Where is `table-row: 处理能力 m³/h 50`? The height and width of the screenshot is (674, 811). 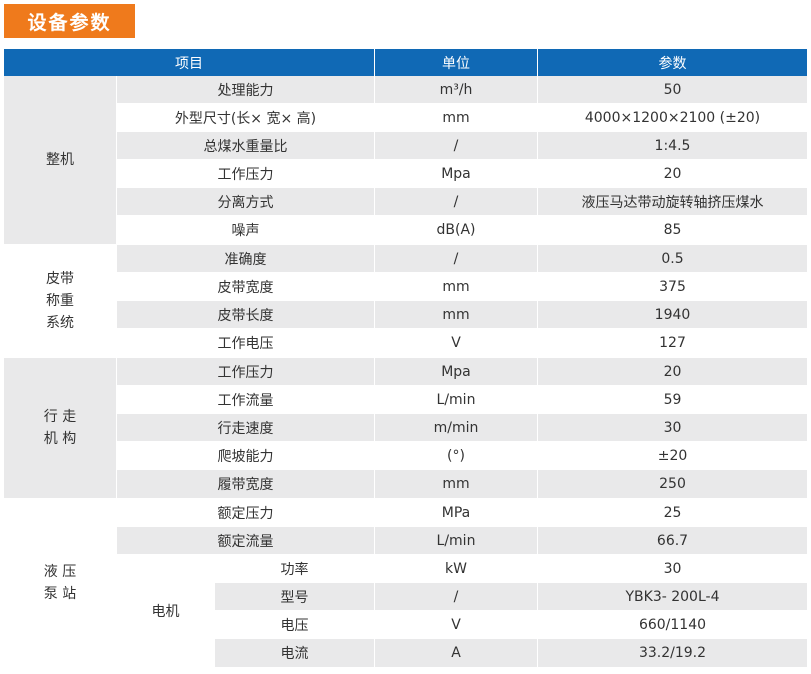 table-row: 处理能力 m³/h 50 is located at coordinates (462, 90).